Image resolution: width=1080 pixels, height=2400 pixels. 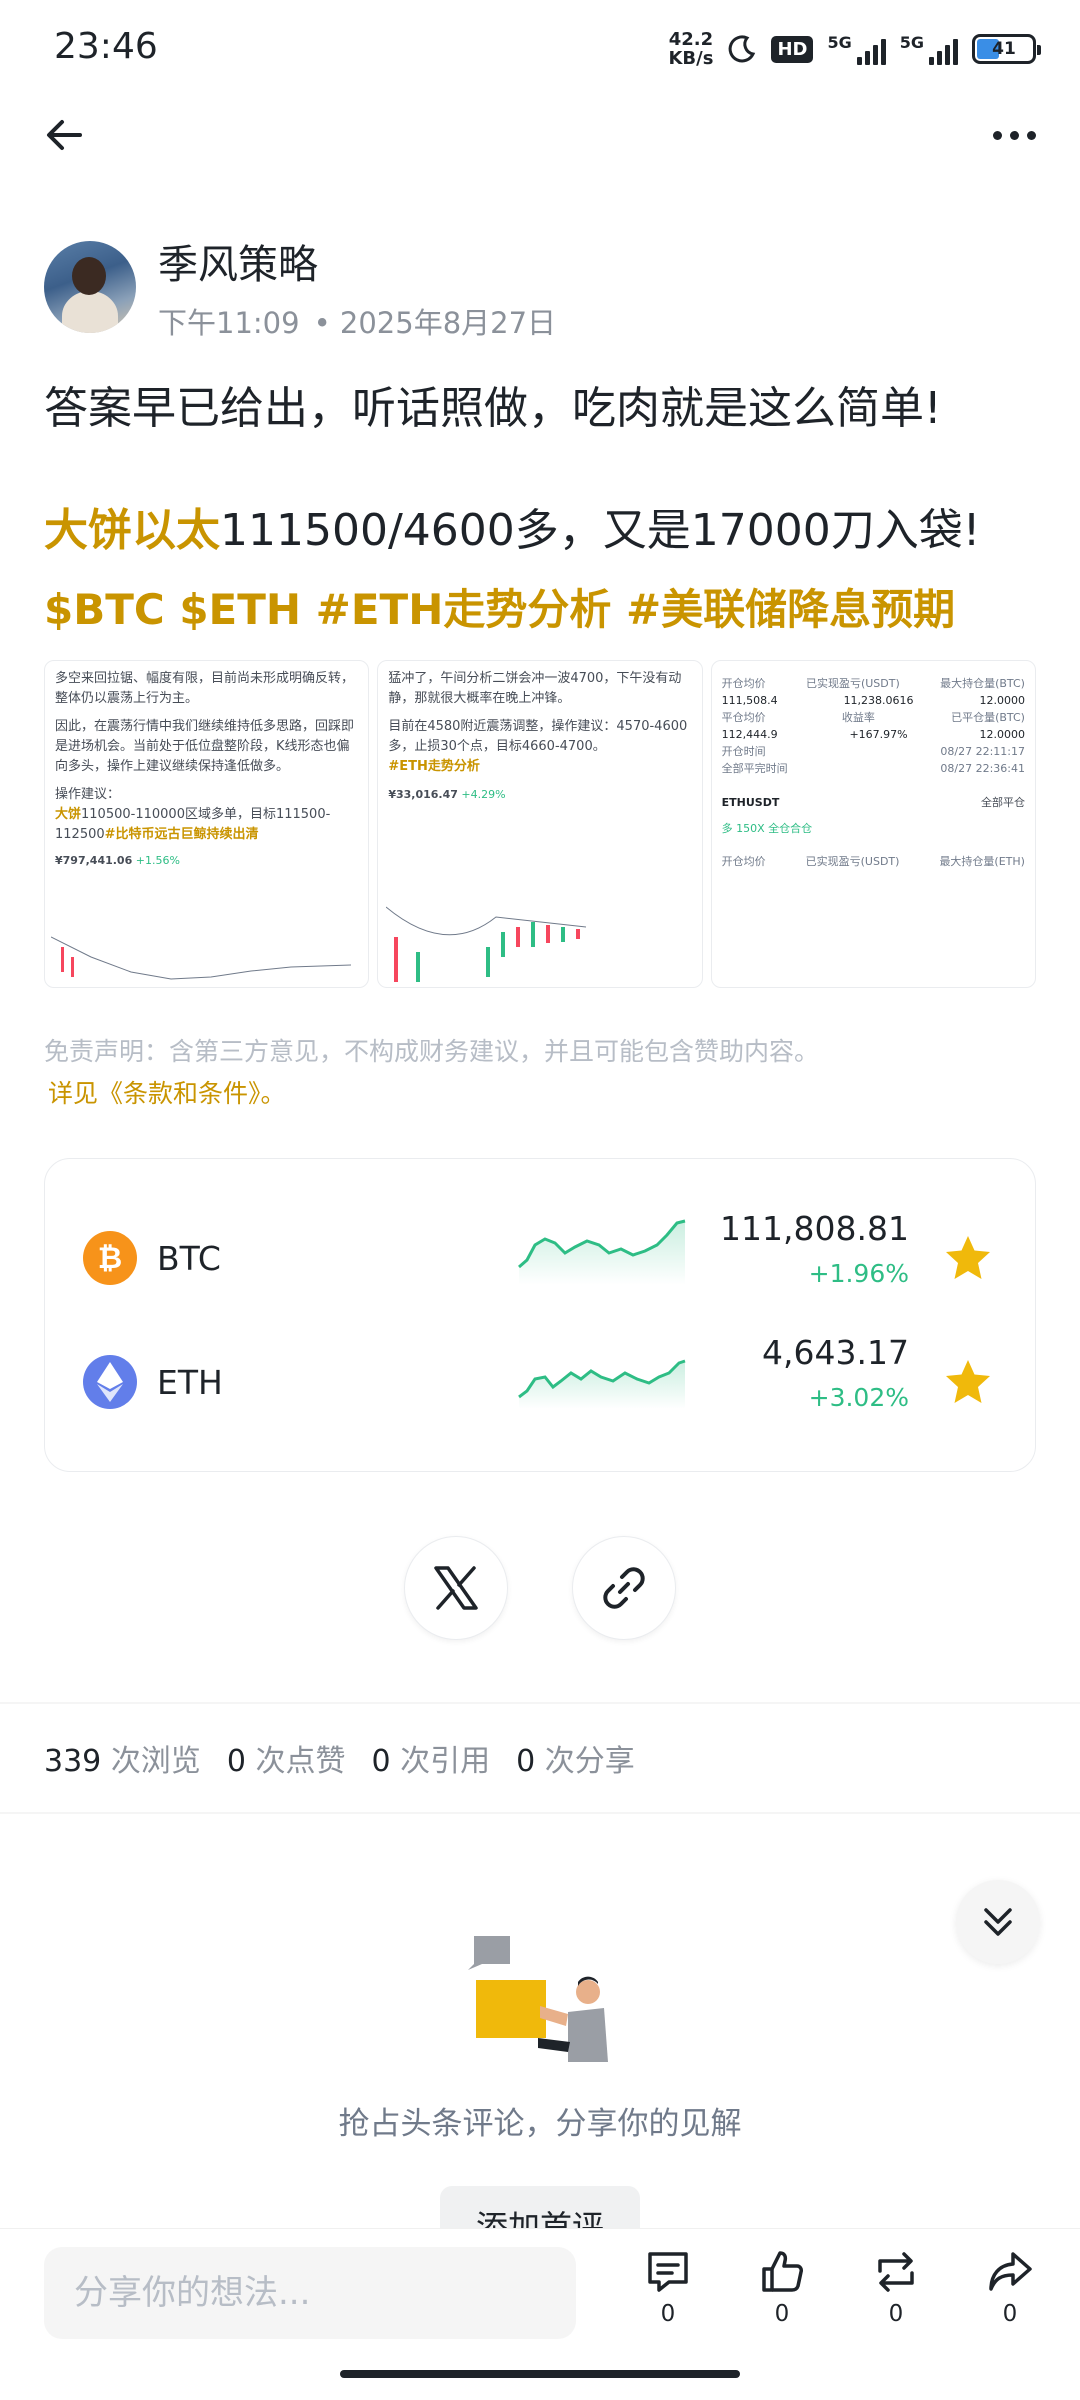 I want to click on avatar, so click(x=90, y=287).